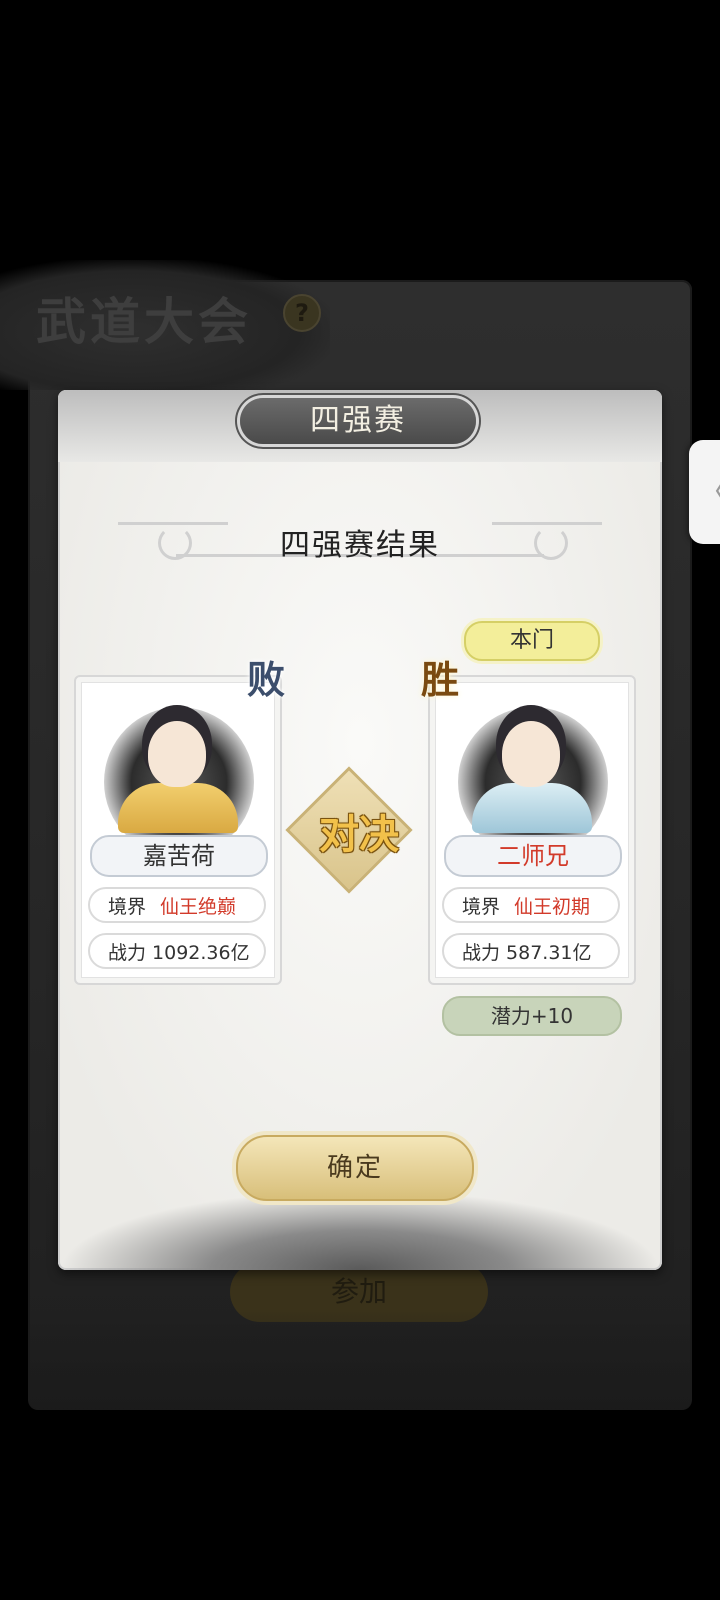  What do you see at coordinates (198, 907) in the screenshot?
I see `realm-value: 仙王绝巅` at bounding box center [198, 907].